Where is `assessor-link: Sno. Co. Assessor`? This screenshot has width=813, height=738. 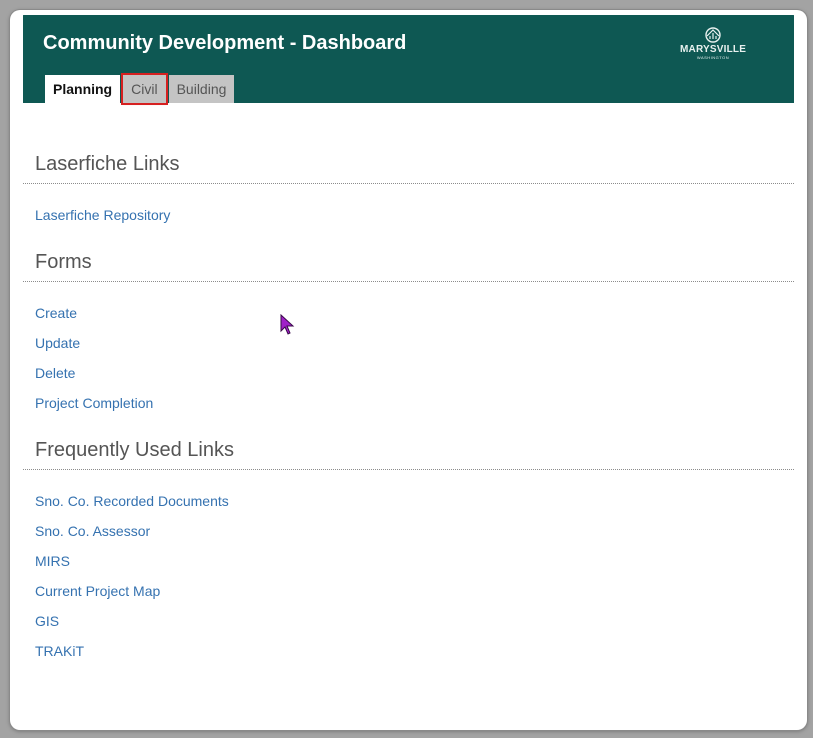
assessor-link: Sno. Co. Assessor is located at coordinates (92, 531).